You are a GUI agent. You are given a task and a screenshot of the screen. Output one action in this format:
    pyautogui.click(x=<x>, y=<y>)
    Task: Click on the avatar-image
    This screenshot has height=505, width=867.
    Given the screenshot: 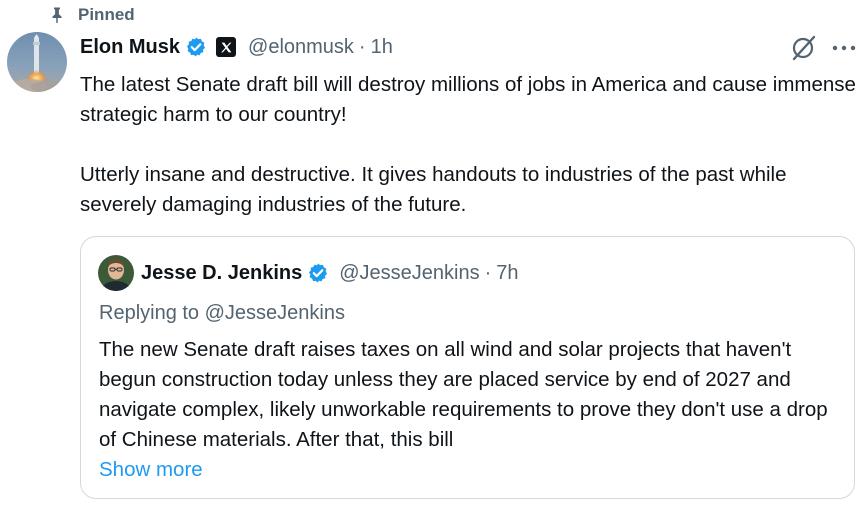 What is the action you would take?
    pyautogui.click(x=37, y=62)
    